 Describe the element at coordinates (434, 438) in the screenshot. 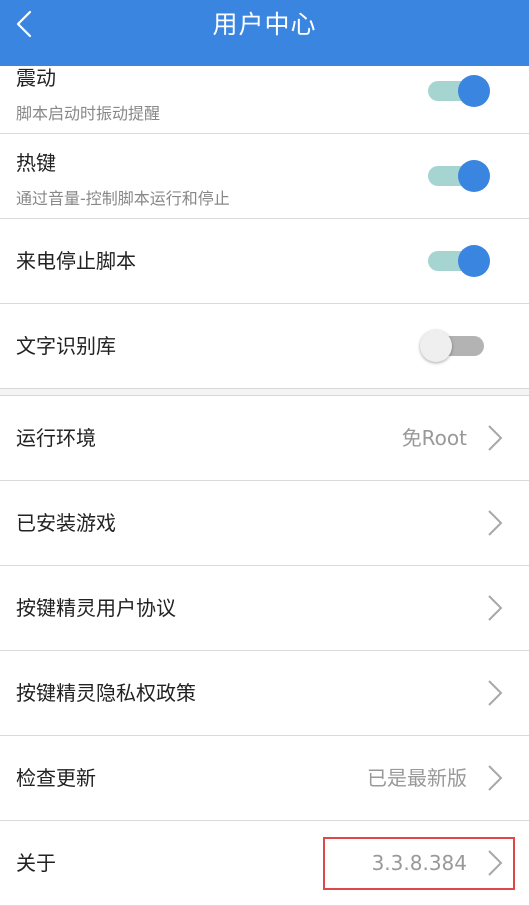

I see `menu-item-runtime-value: 免Root` at that location.